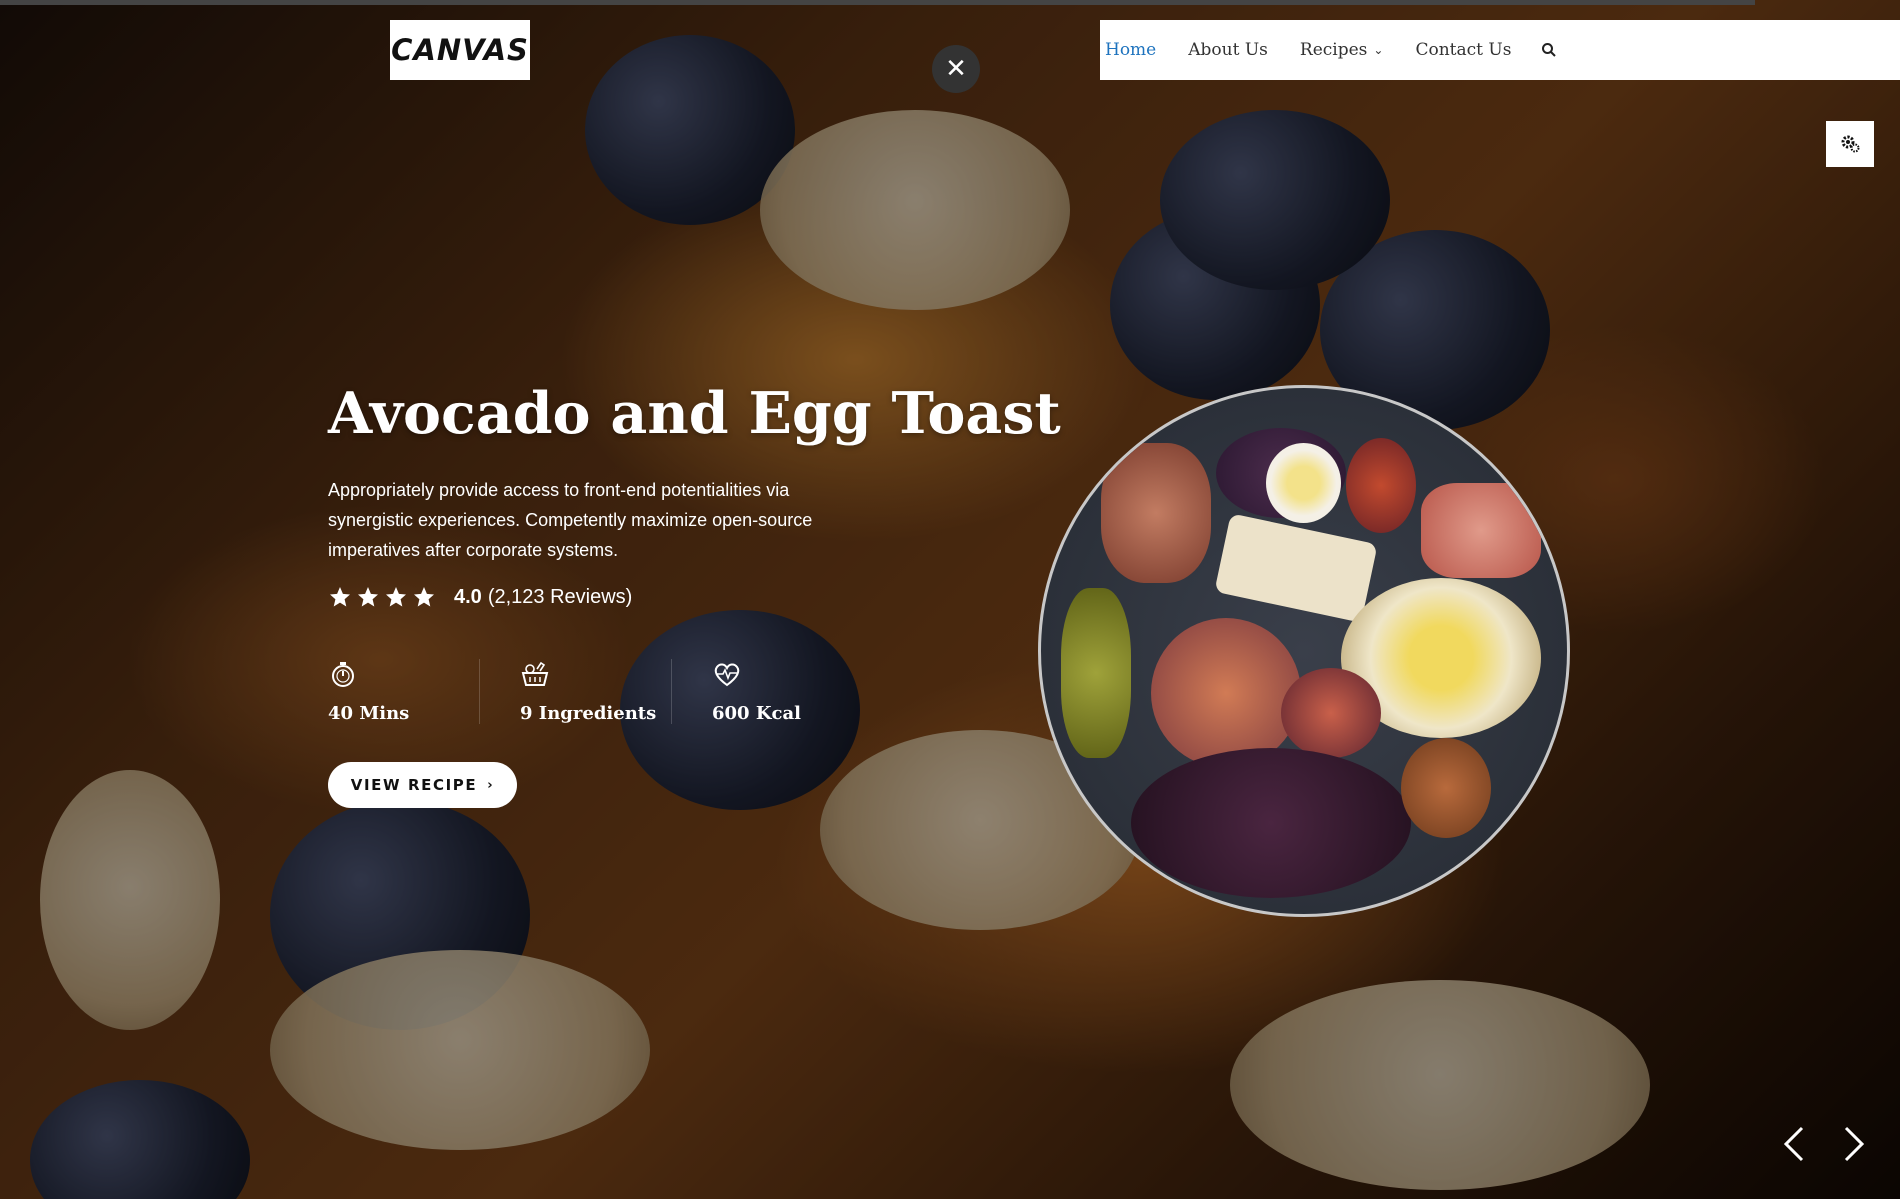 The image size is (1900, 1199). What do you see at coordinates (1130, 50) in the screenshot?
I see `nav-item-home: Home` at bounding box center [1130, 50].